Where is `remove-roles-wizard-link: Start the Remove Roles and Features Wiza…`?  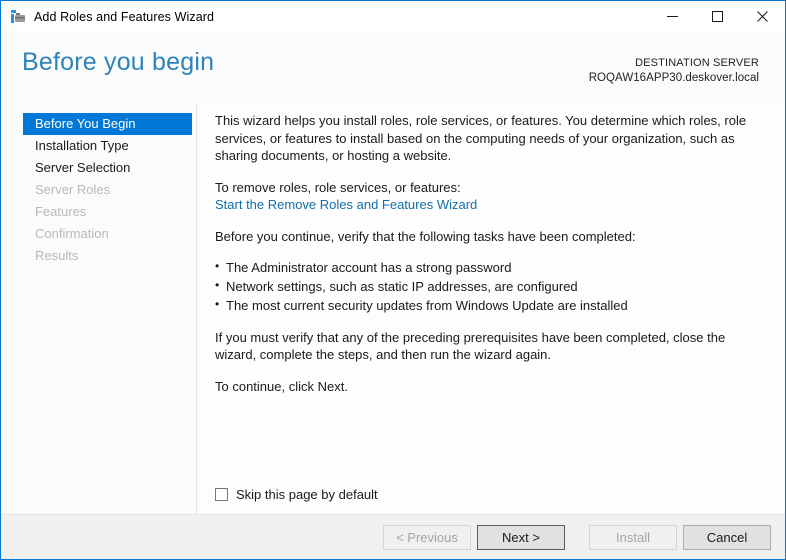
remove-roles-wizard-link: Start the Remove Roles and Features Wiza… is located at coordinates (346, 205).